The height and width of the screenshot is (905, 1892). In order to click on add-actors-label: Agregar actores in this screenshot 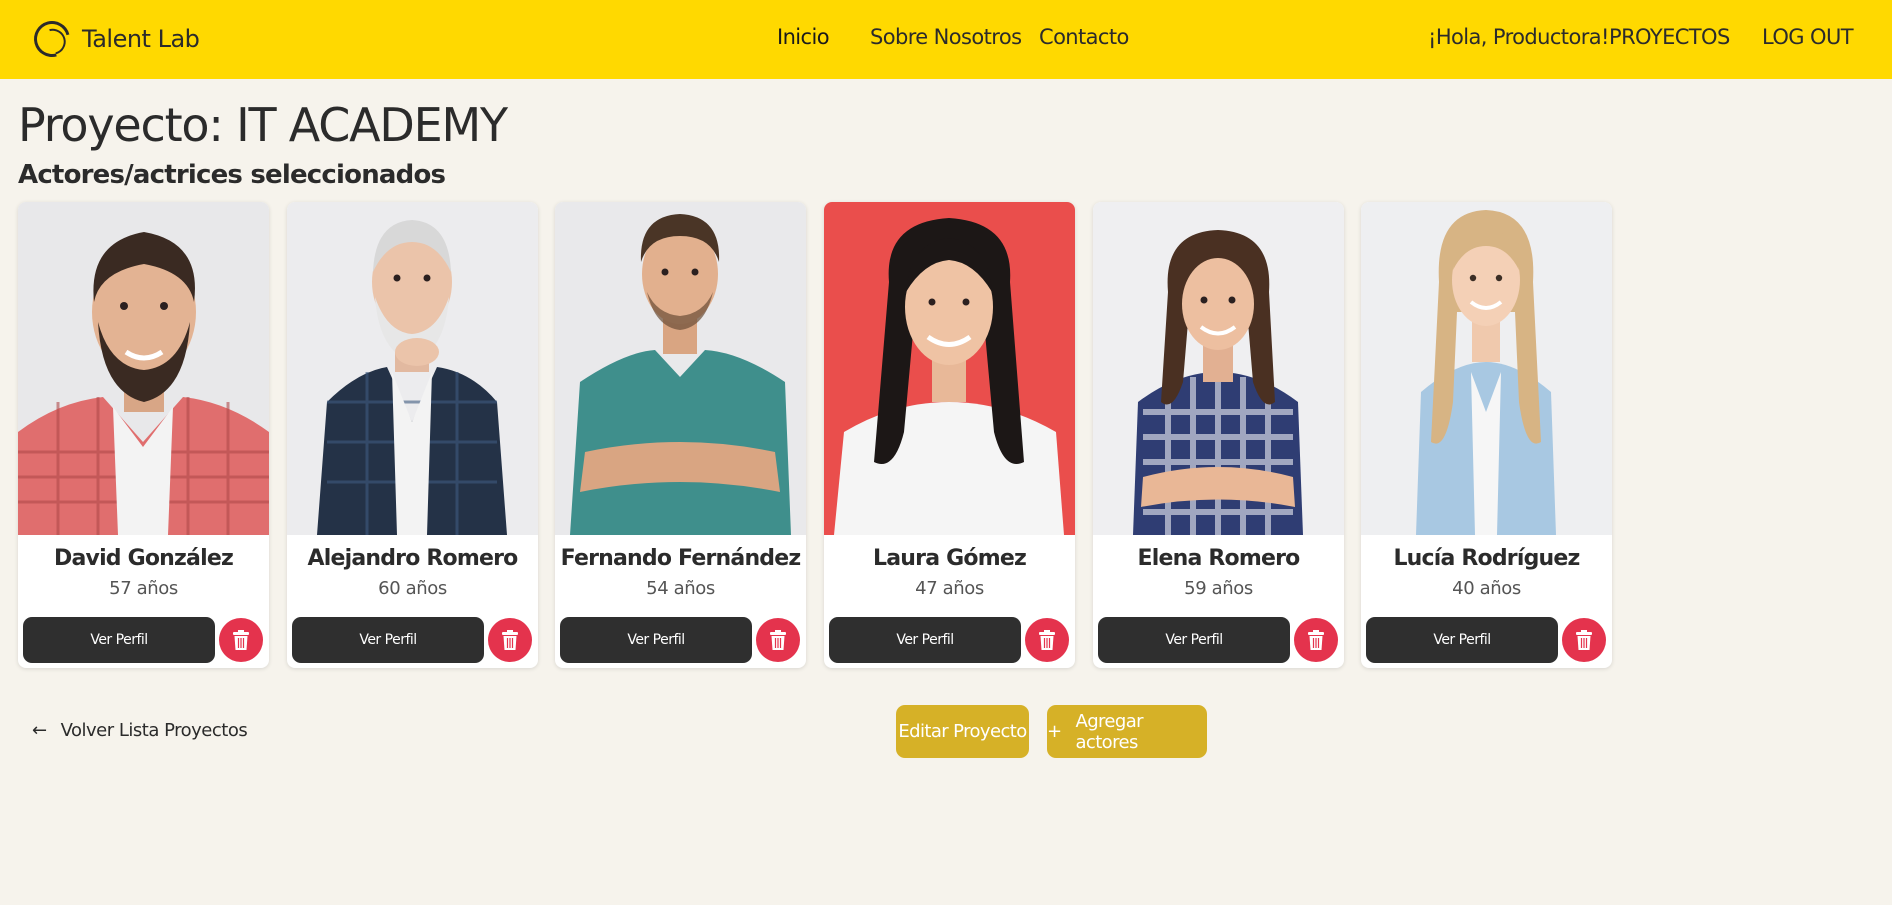, I will do `click(1109, 731)`.